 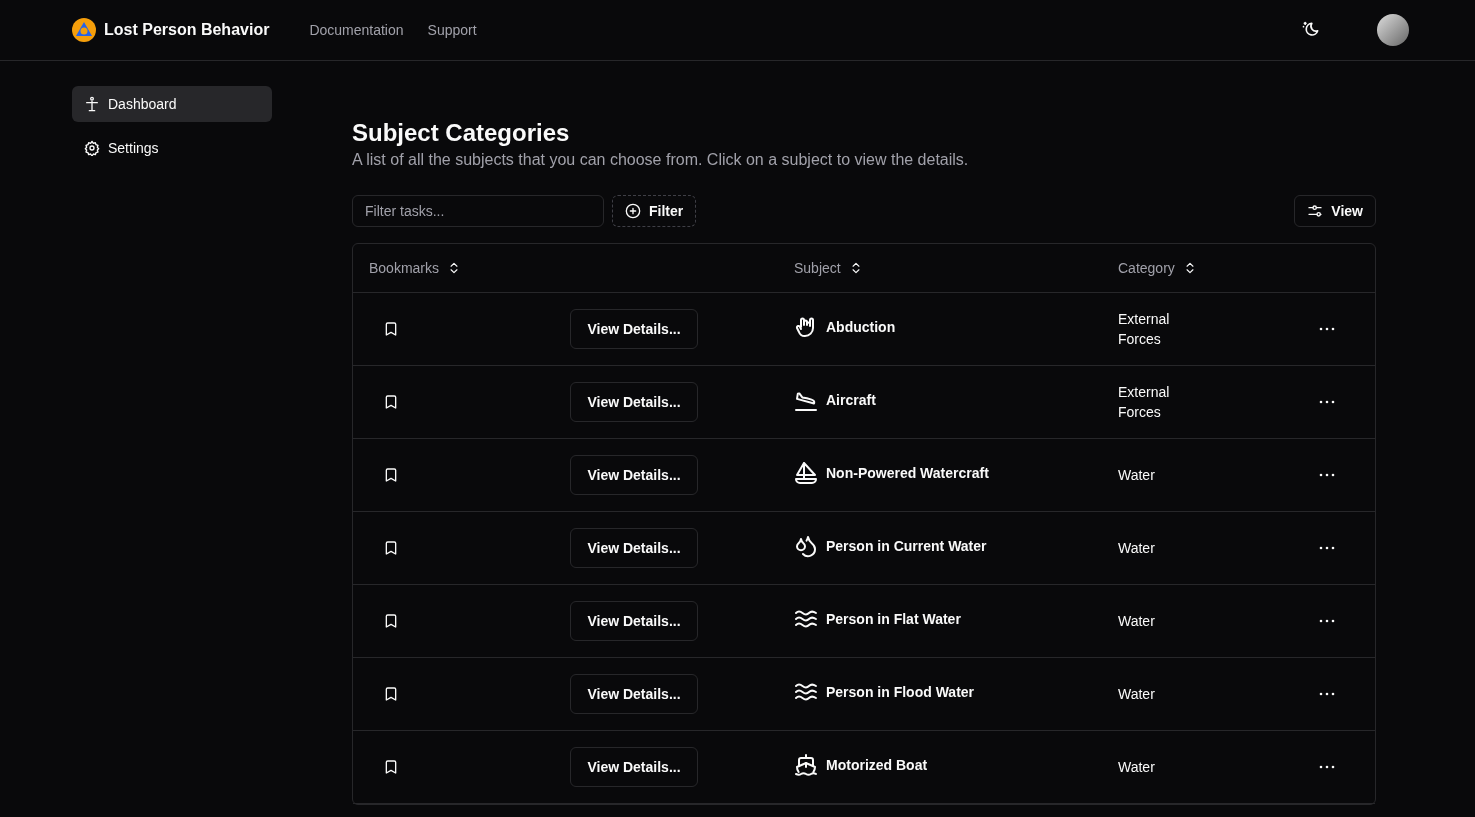 What do you see at coordinates (861, 327) in the screenshot?
I see `subject-name: Abduction` at bounding box center [861, 327].